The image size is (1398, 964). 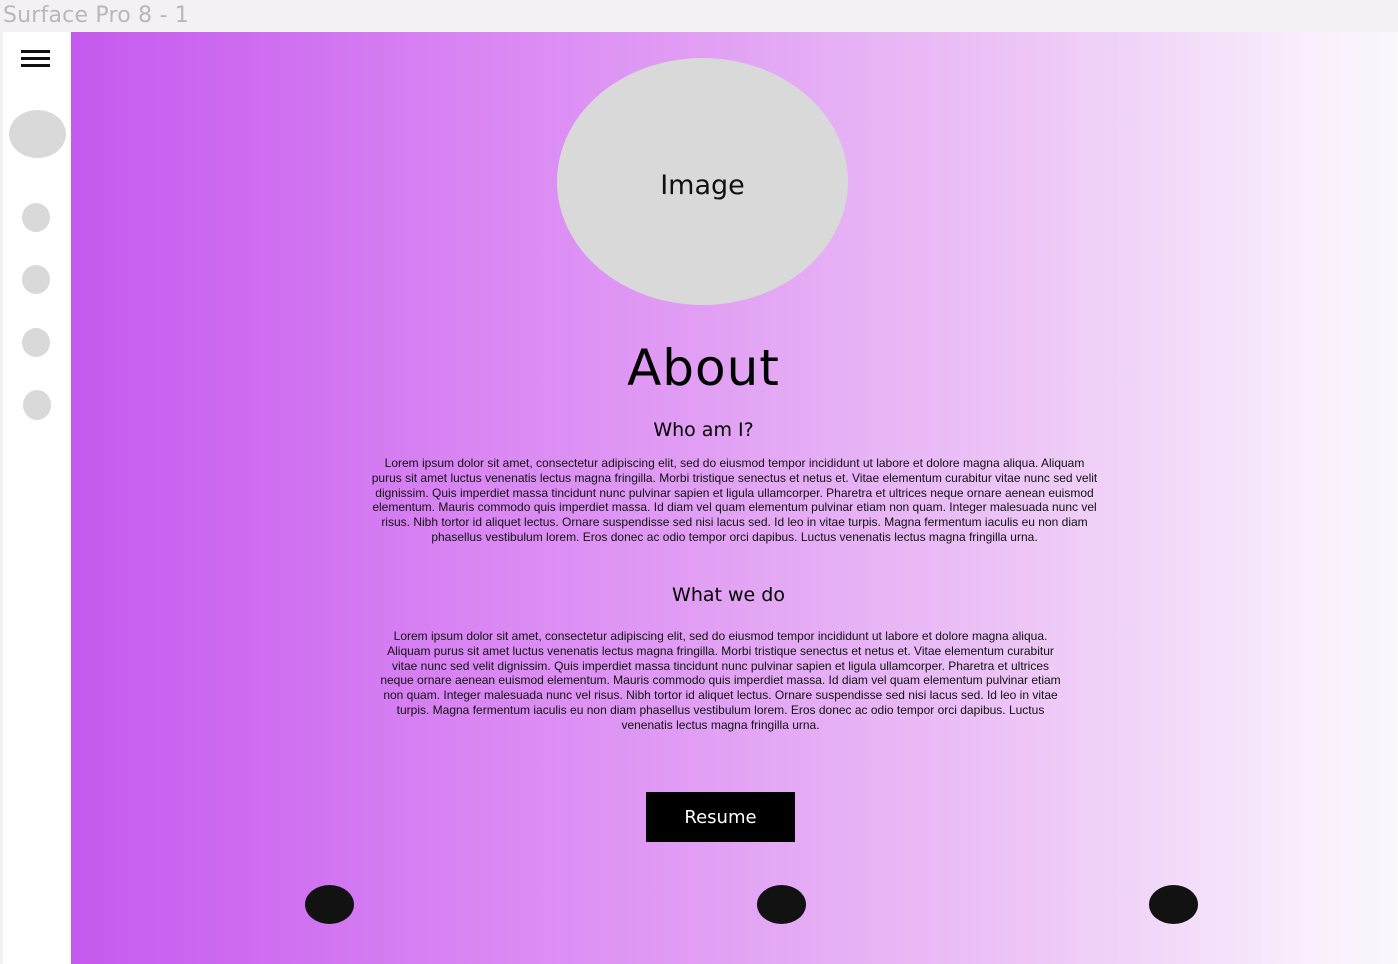 I want to click on social-link-3-icon, so click(x=1173, y=904).